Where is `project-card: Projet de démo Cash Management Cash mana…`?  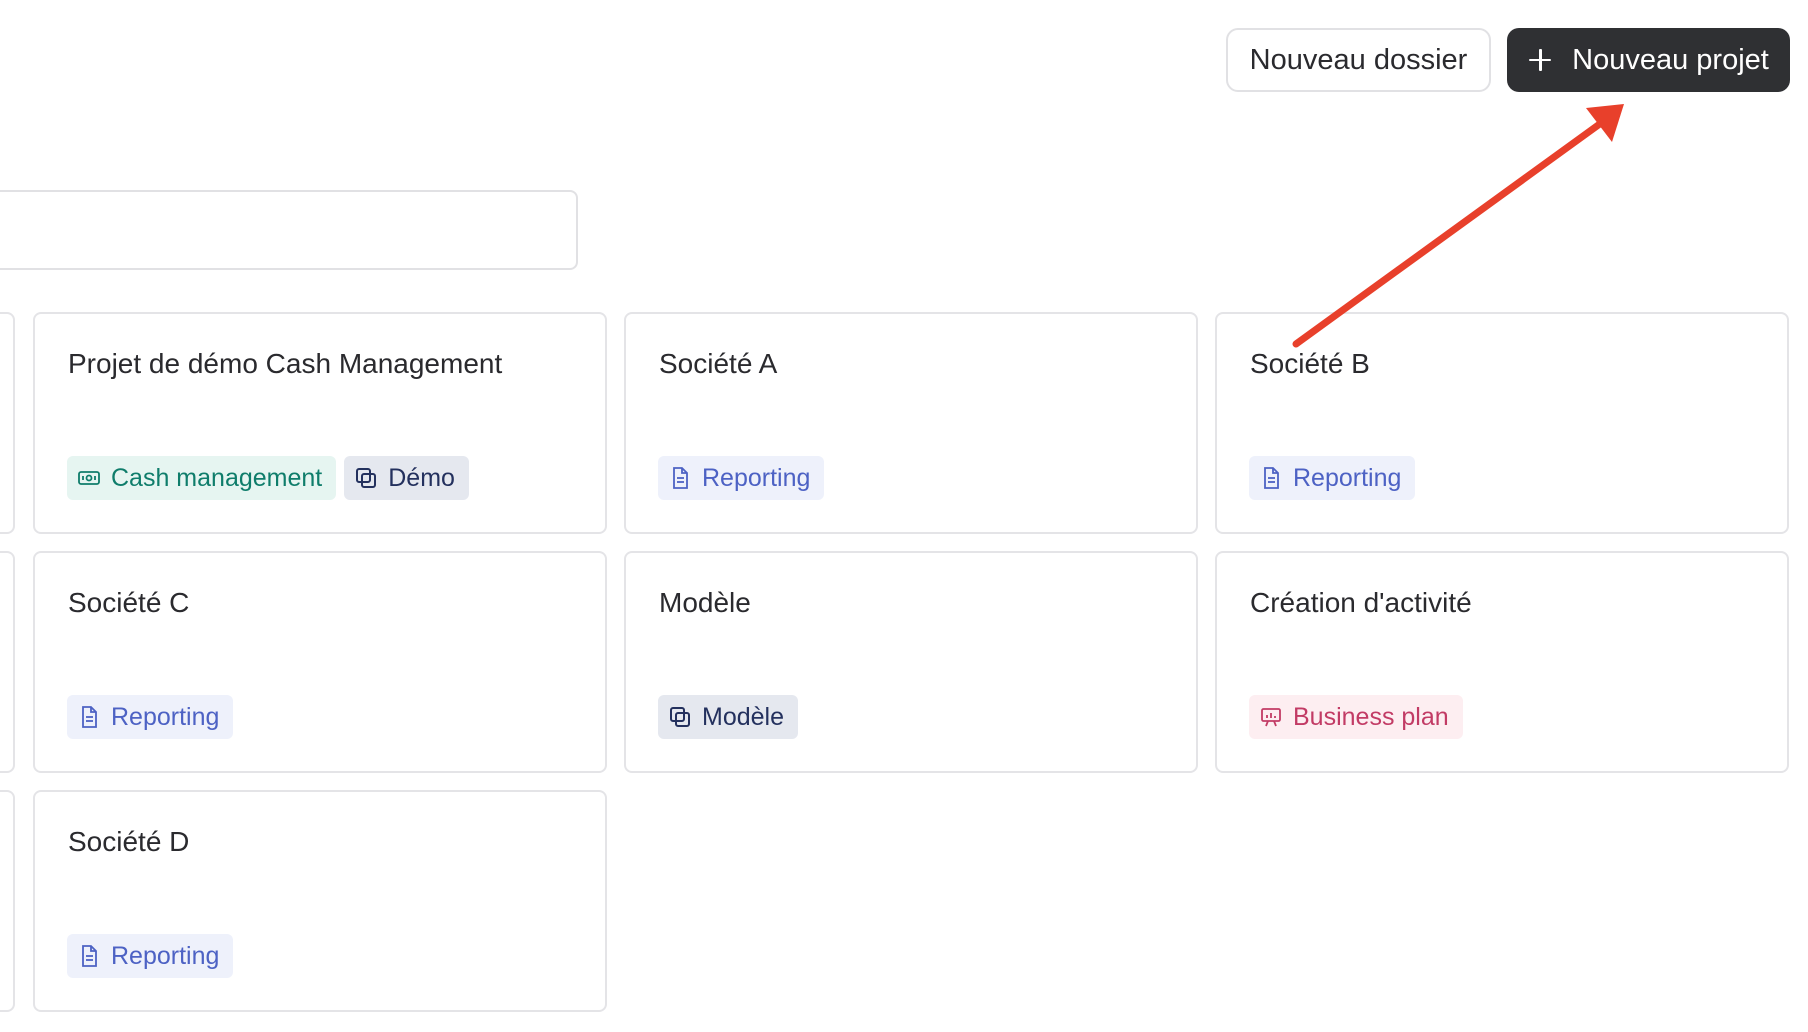
project-card: Projet de démo Cash Management Cash mana… is located at coordinates (320, 423).